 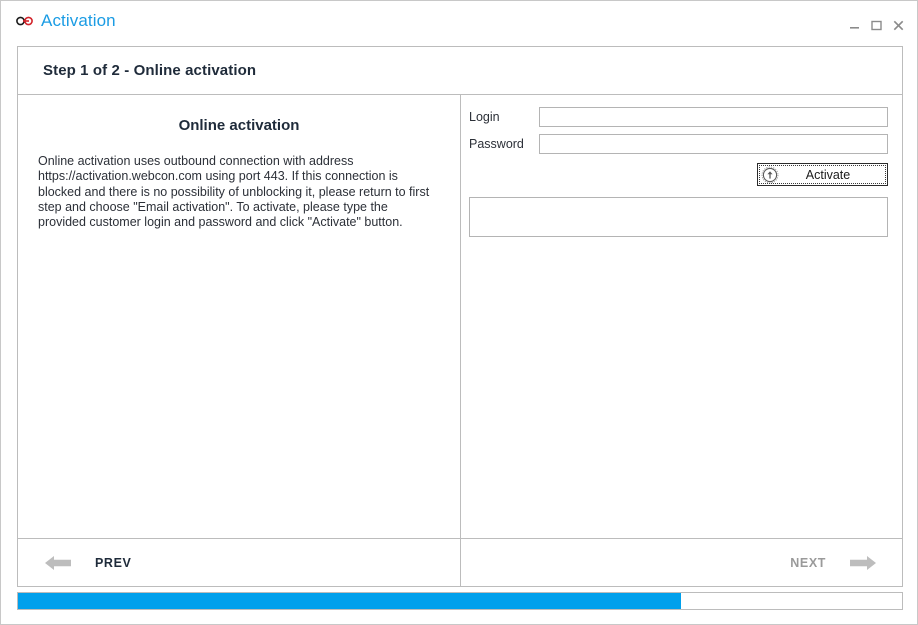 I want to click on password-label: Password, so click(x=496, y=144).